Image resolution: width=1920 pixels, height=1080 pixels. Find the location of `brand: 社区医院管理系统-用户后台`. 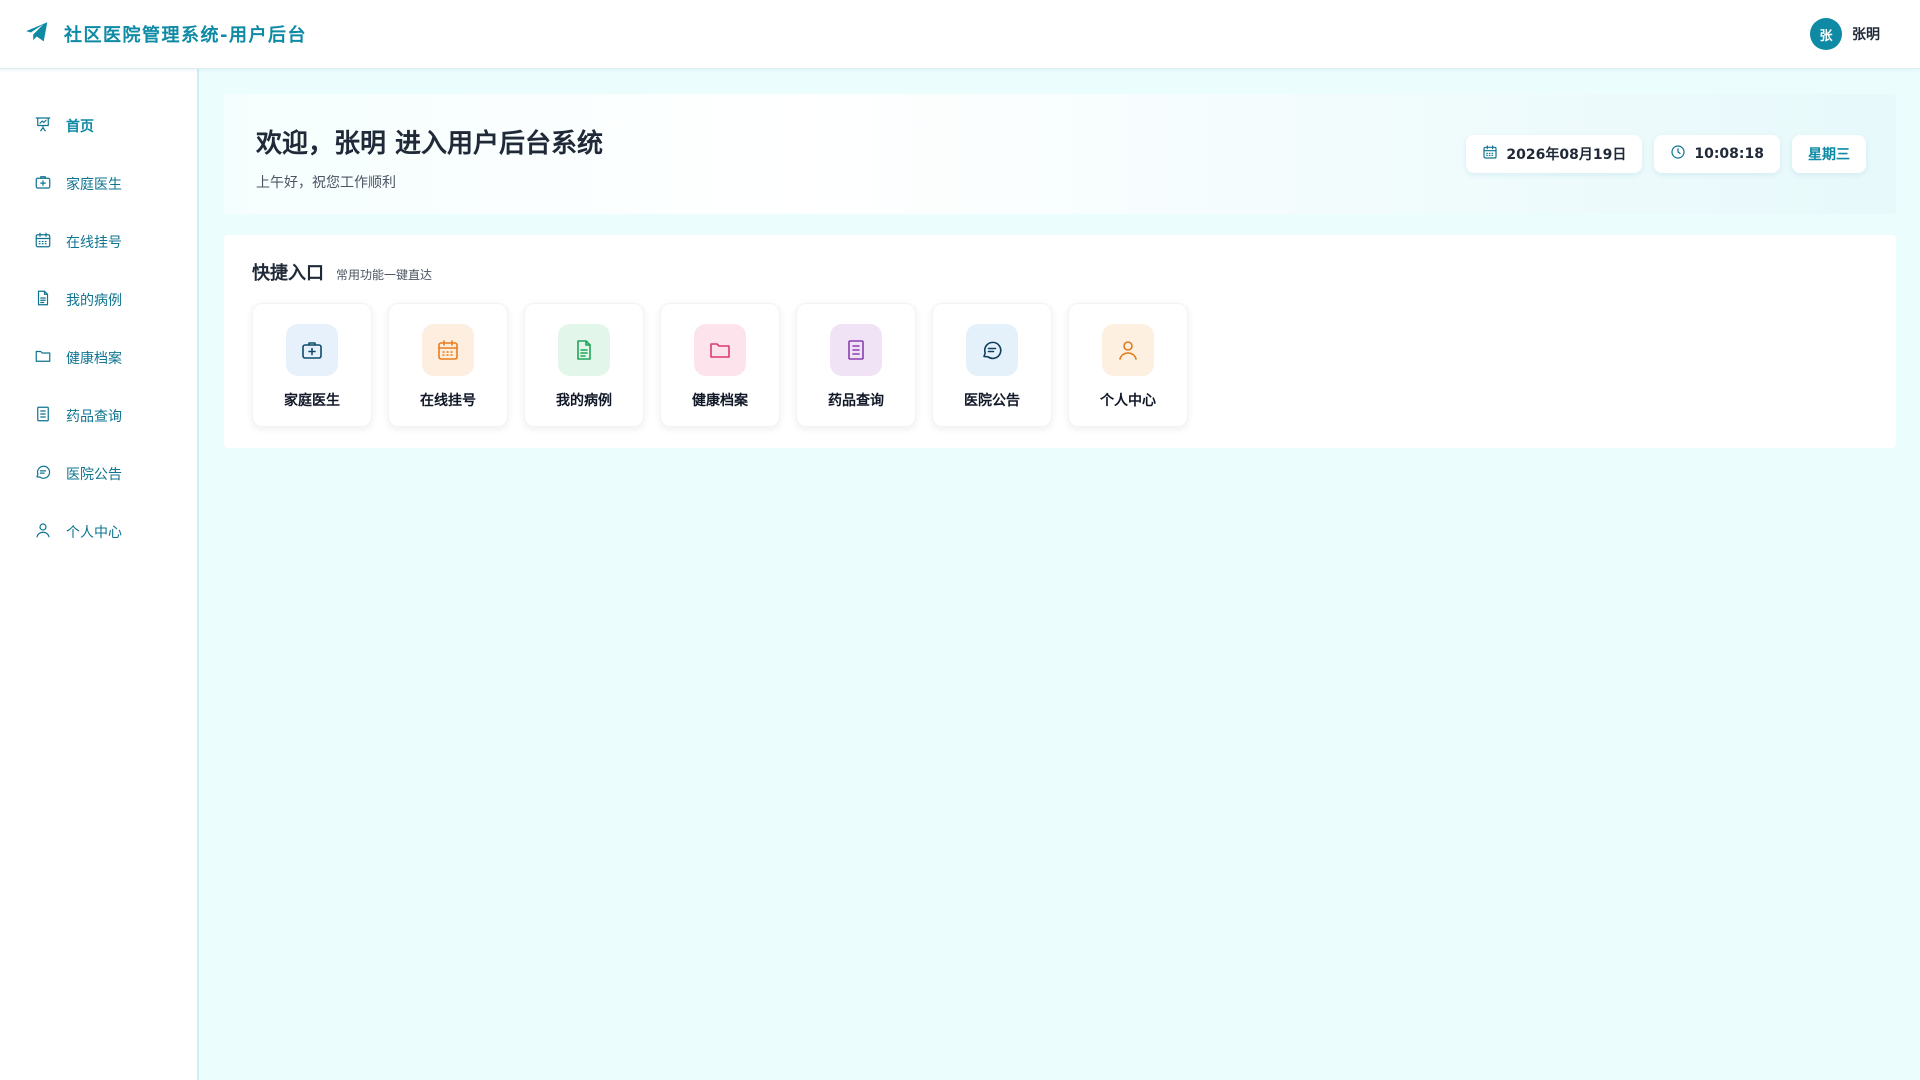

brand: 社区医院管理系统-用户后台 is located at coordinates (165, 34).